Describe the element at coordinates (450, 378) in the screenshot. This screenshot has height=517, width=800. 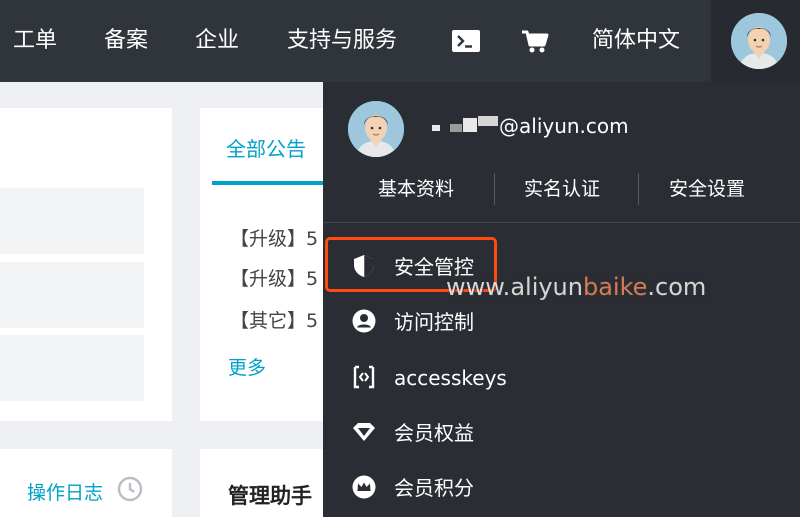
I see `menu-label: accesskeys` at that location.